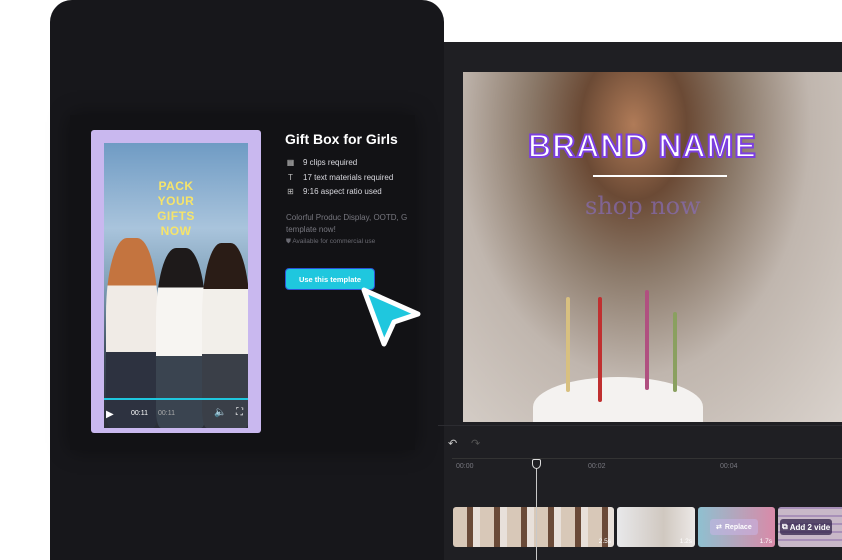 Image resolution: width=842 pixels, height=560 pixels. Describe the element at coordinates (618, 399) in the screenshot. I see `cake-image` at that location.